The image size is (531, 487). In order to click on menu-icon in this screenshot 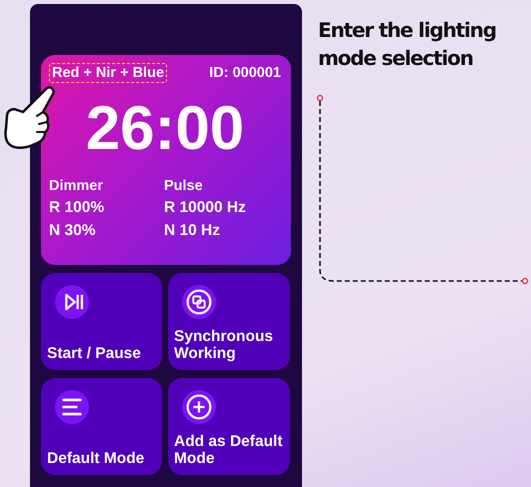, I will do `click(72, 407)`.